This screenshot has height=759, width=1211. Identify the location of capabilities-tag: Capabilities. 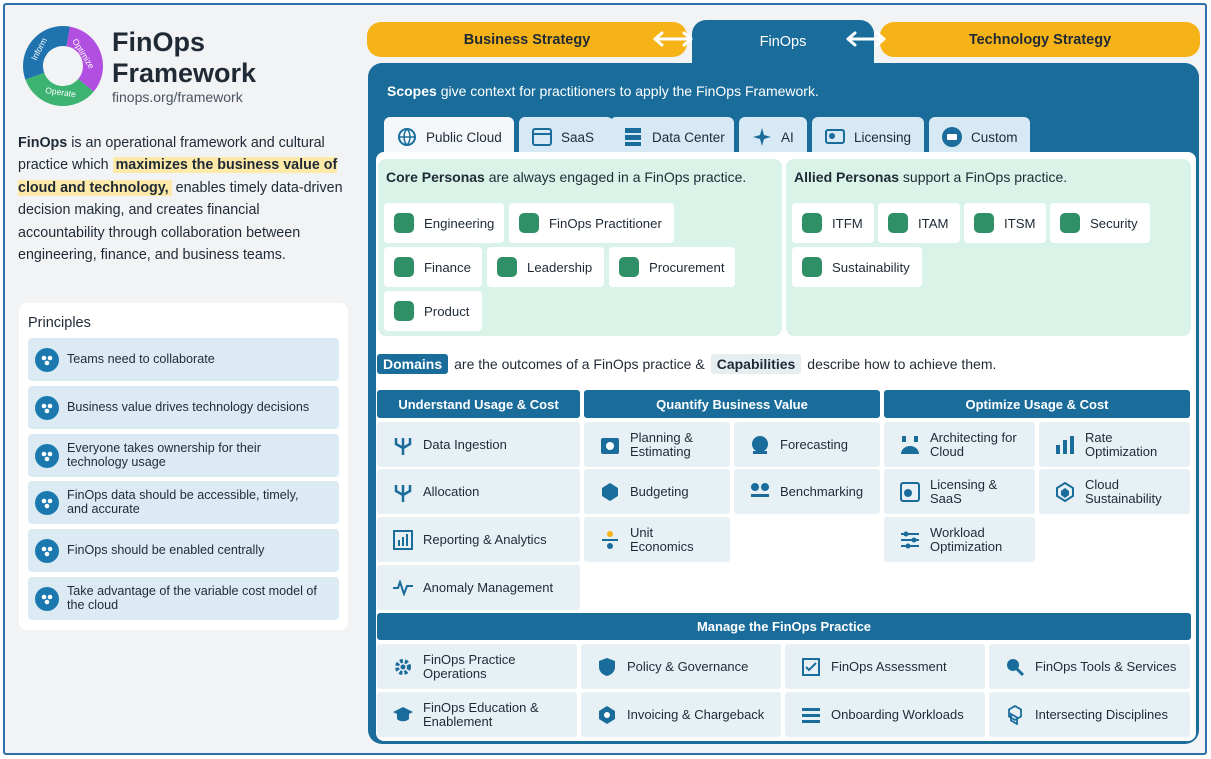
(756, 364).